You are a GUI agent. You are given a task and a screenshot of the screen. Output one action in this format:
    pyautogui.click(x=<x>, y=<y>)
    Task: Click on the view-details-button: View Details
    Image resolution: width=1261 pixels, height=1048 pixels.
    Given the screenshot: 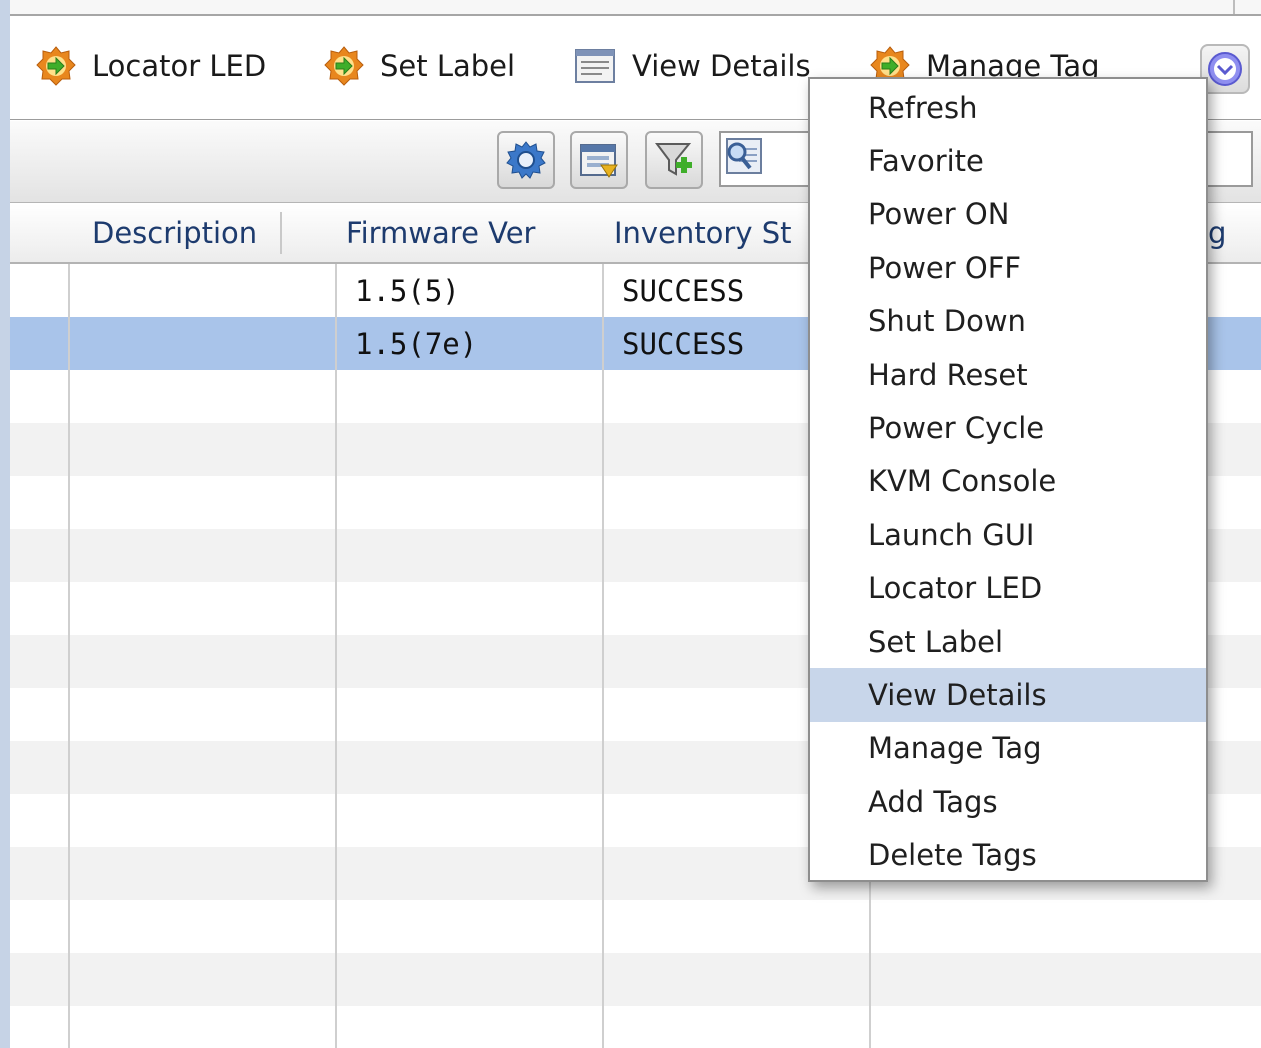 What is the action you would take?
    pyautogui.click(x=691, y=66)
    